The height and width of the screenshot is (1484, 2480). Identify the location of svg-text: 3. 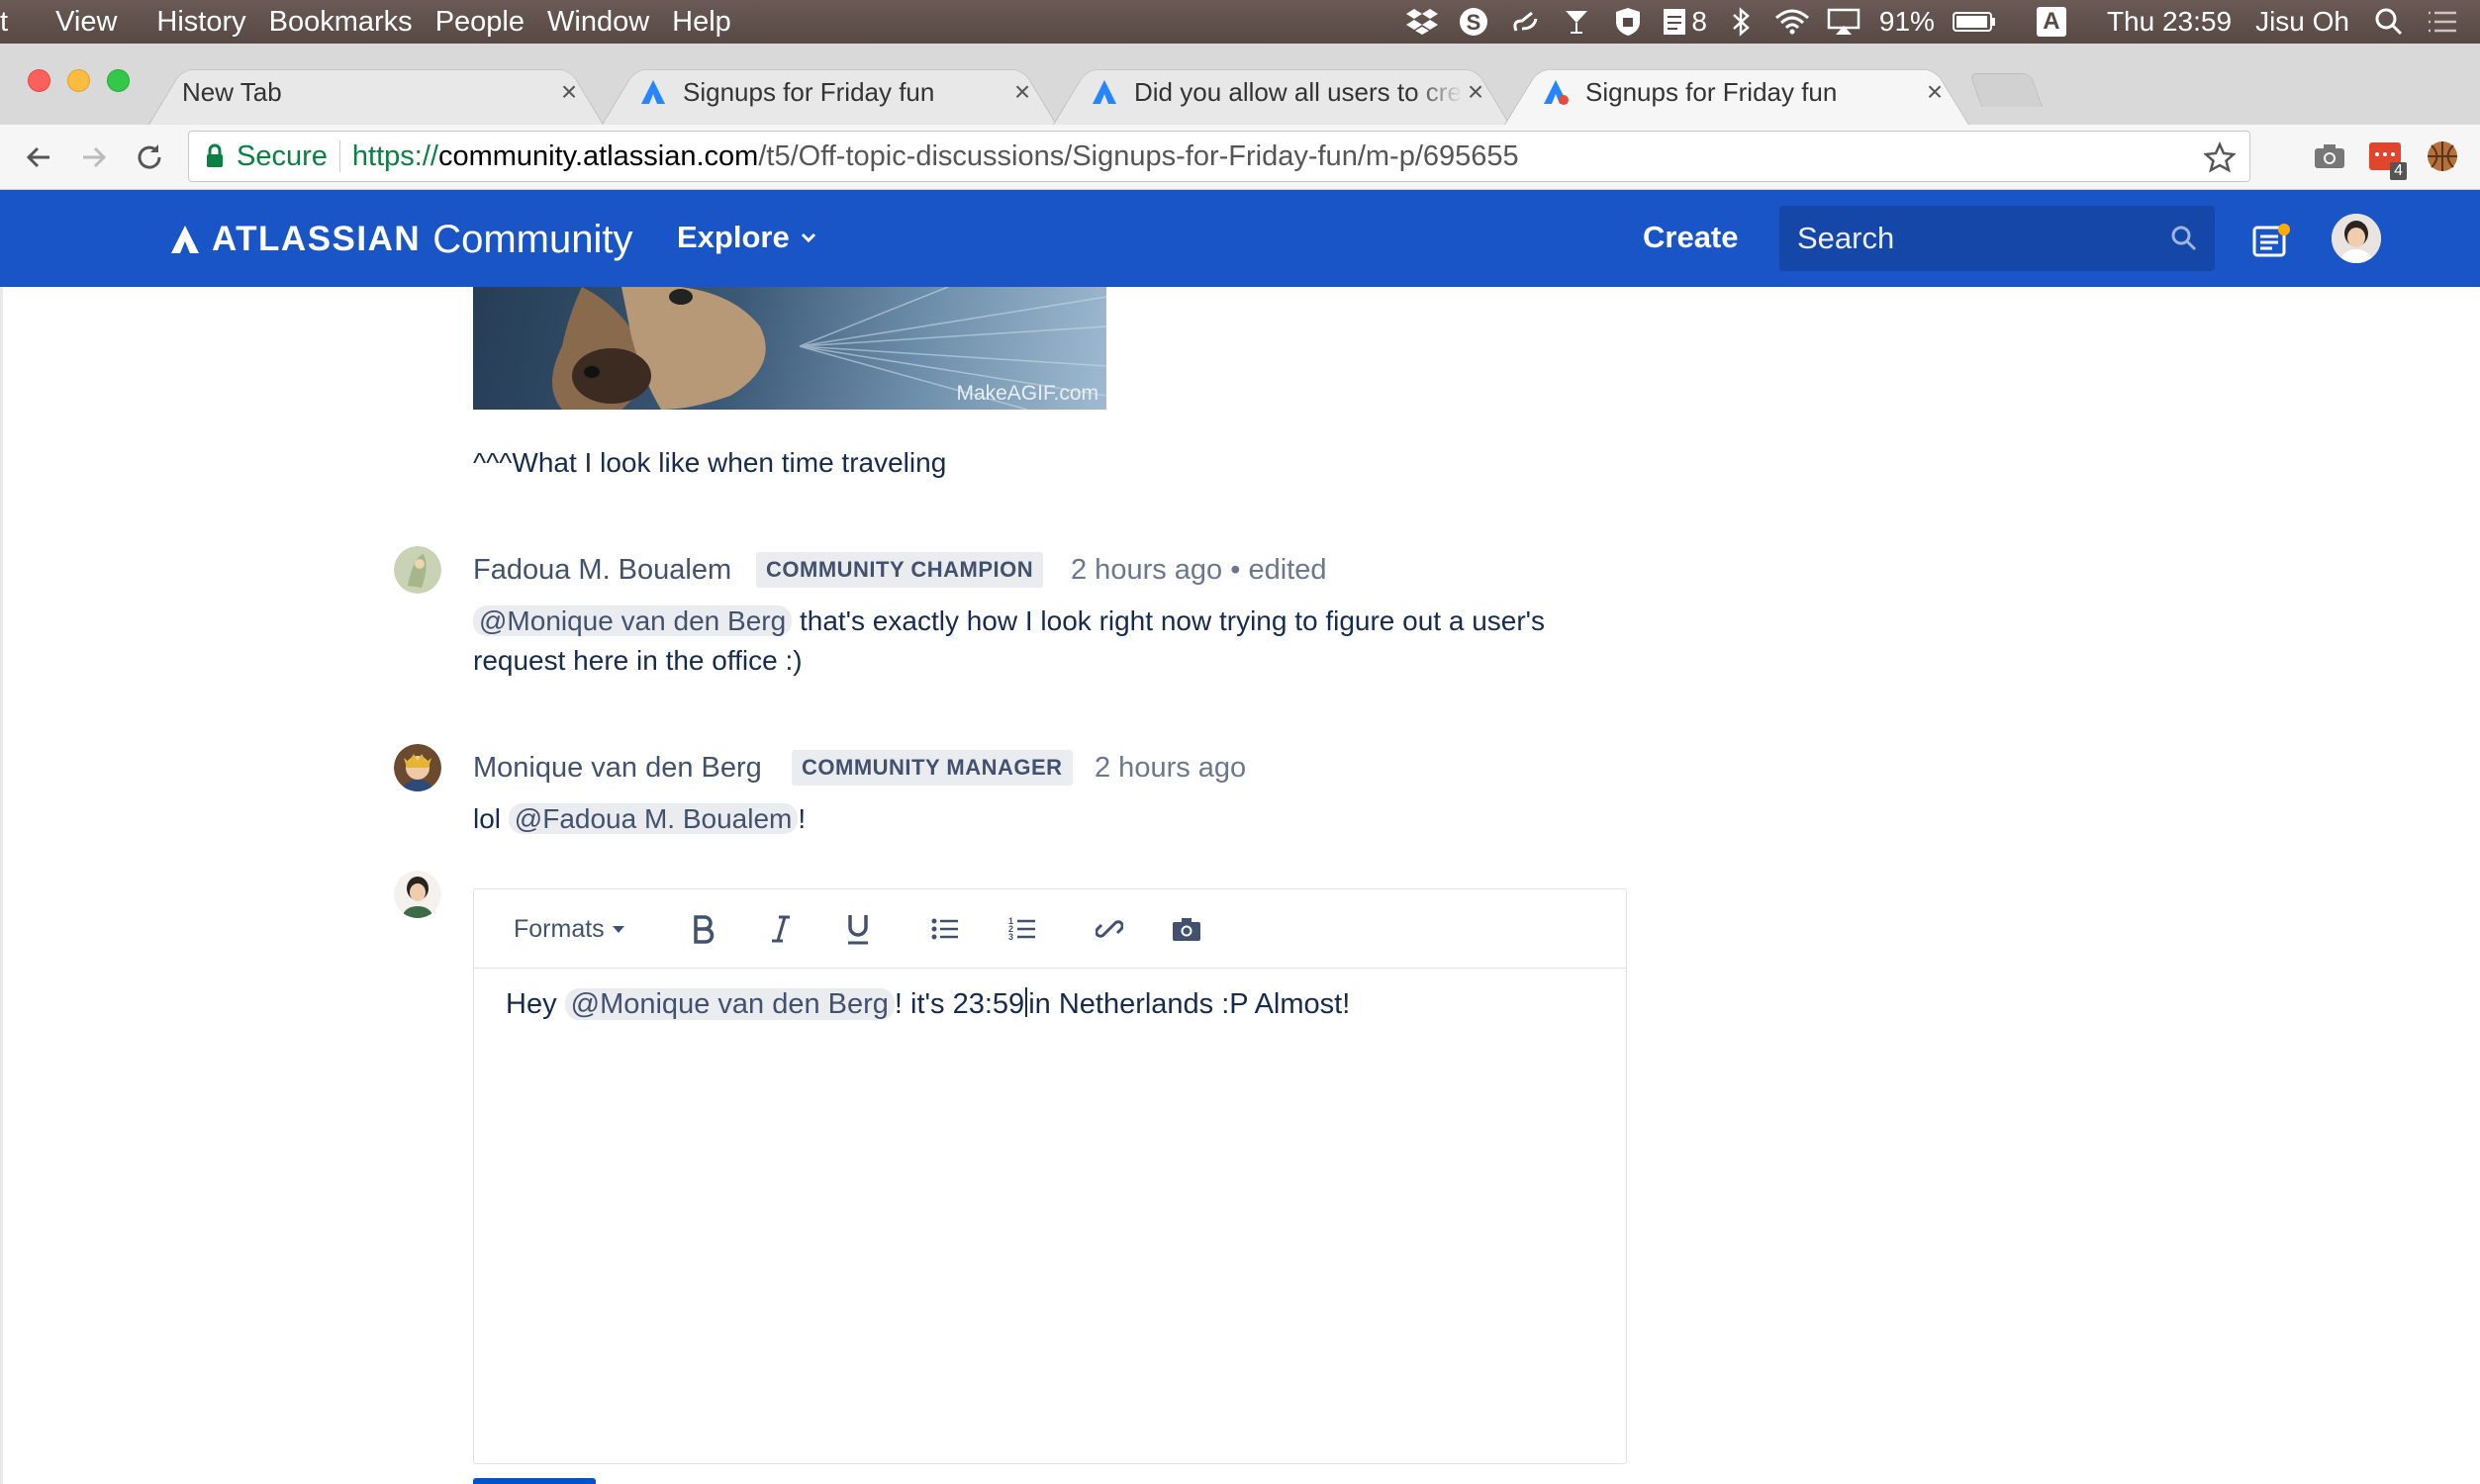
(1010, 937).